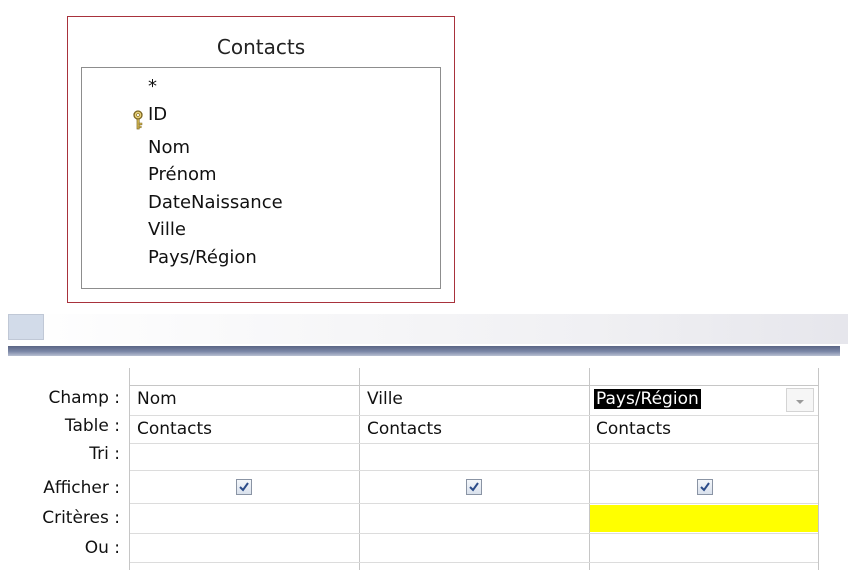 The image size is (848, 570). I want to click on col3-criteria-cell, so click(704, 518).